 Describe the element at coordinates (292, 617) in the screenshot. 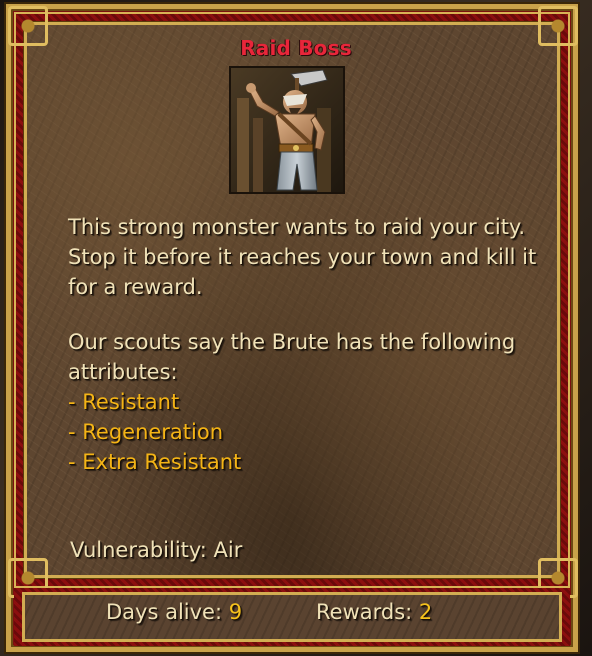

I see `footer-stats-bar` at that location.